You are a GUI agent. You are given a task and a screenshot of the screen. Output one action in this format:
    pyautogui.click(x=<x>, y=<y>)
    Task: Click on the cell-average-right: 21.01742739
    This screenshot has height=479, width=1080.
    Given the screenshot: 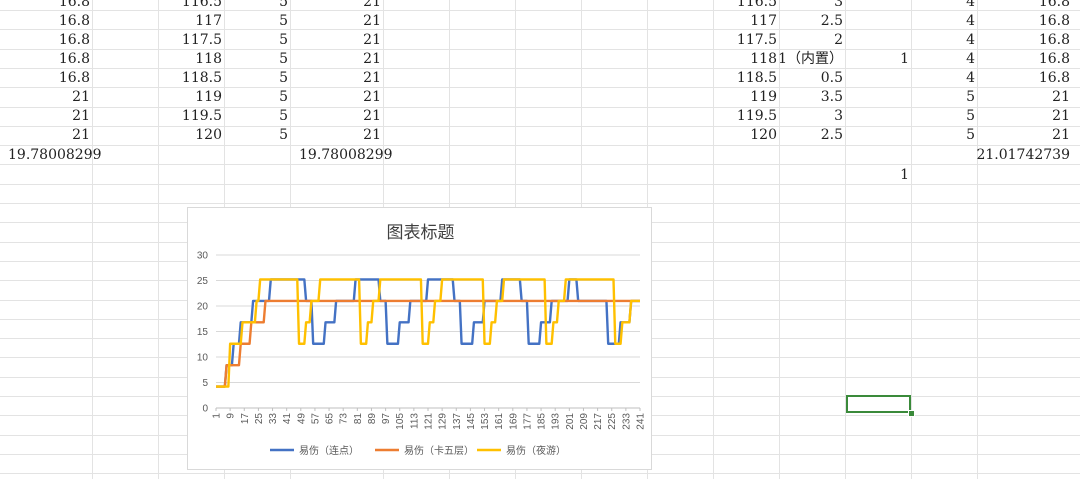 What is the action you would take?
    pyautogui.click(x=1023, y=155)
    